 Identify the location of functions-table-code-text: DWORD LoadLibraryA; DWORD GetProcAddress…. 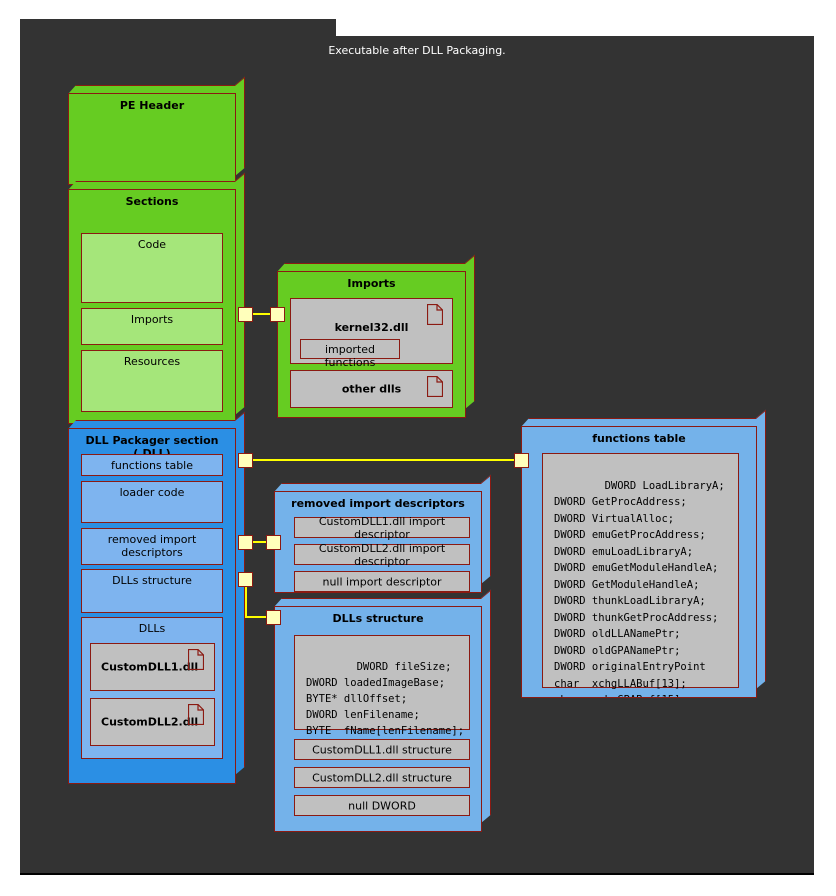
(639, 588).